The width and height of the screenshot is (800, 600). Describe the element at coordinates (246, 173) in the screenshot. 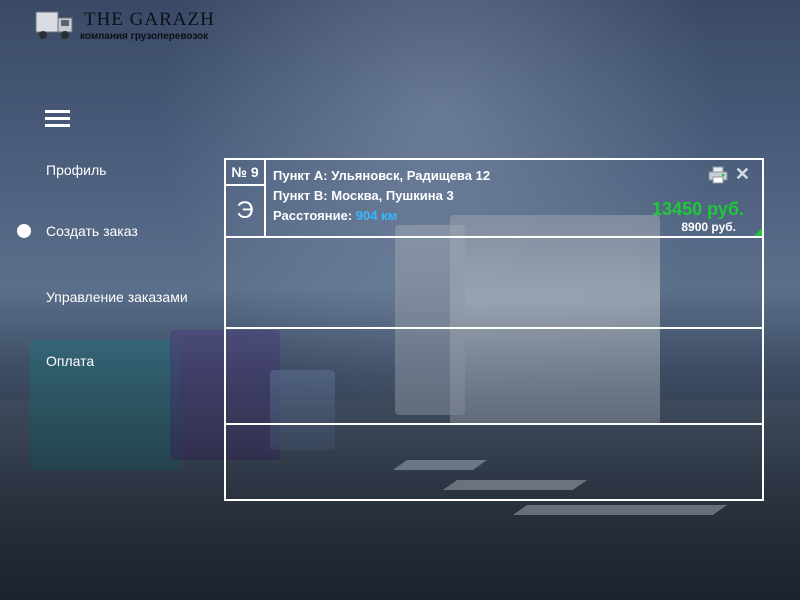

I see `order-number: № 9` at that location.